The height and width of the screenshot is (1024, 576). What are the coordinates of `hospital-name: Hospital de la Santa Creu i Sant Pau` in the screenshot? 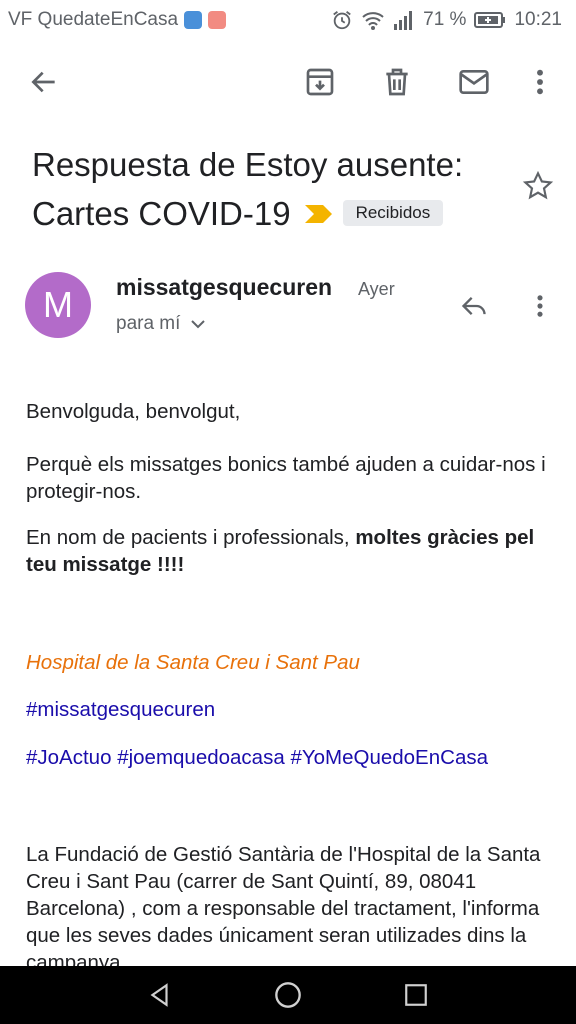 It's located at (193, 662).